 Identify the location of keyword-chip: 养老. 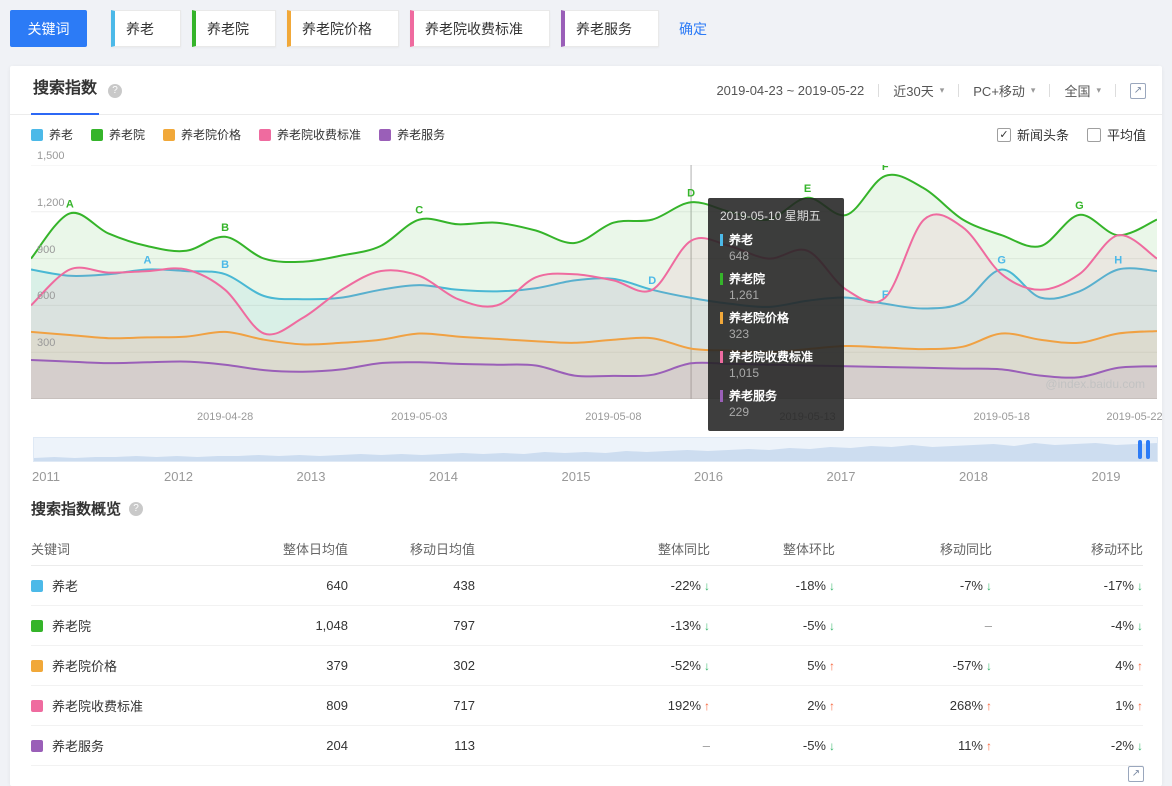
(146, 28).